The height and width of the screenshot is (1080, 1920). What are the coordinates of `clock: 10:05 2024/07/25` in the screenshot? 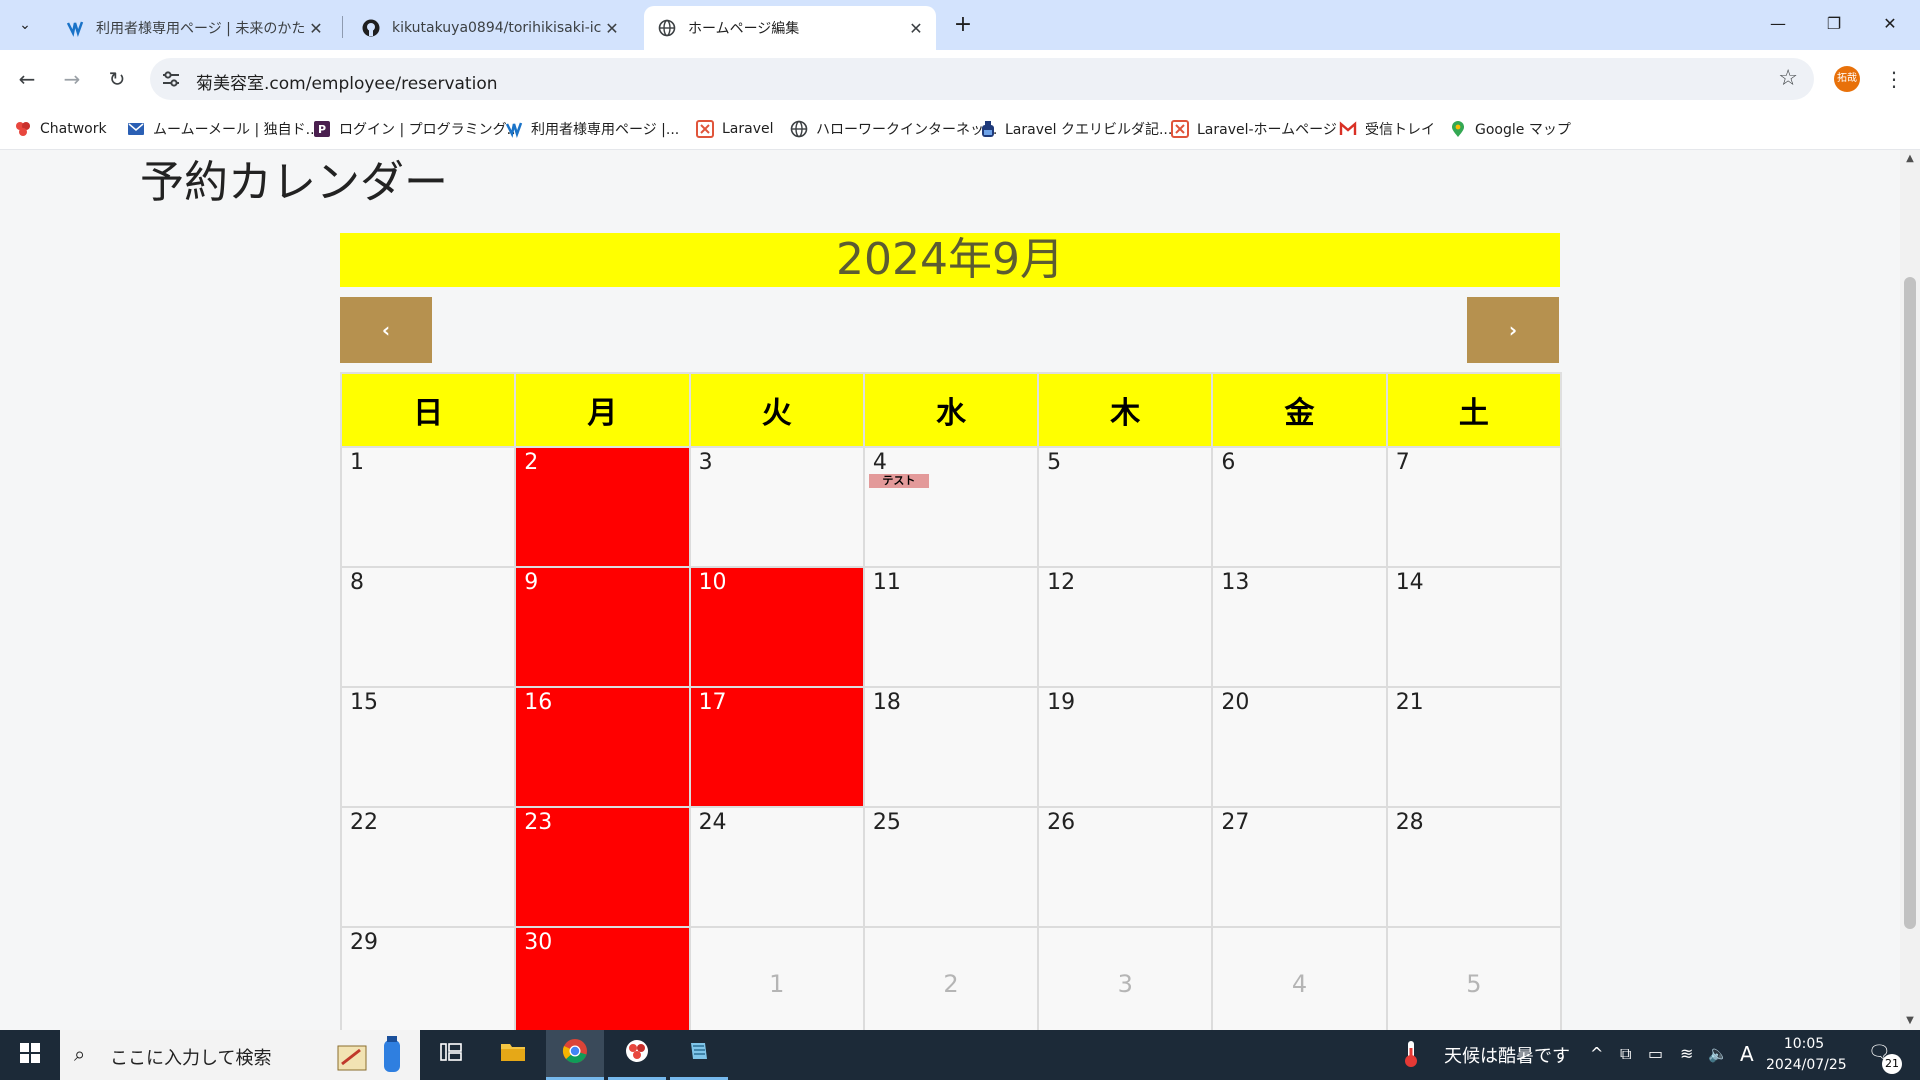 It's located at (1806, 1055).